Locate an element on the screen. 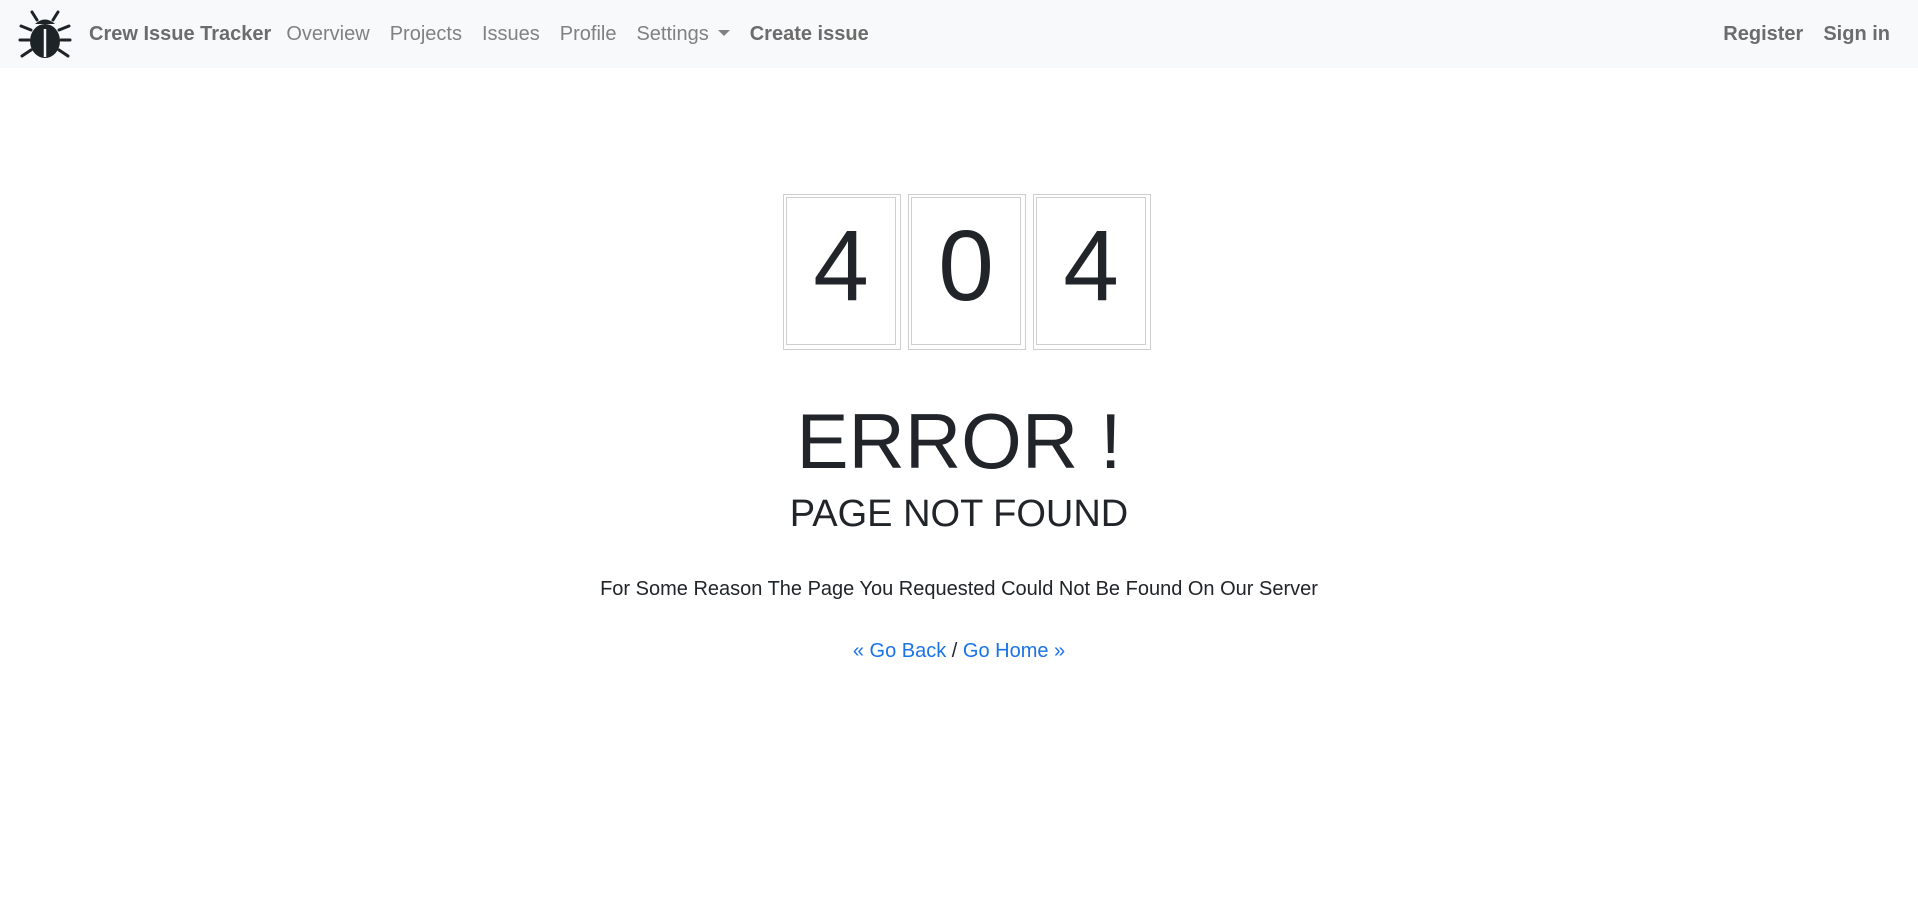 The width and height of the screenshot is (1918, 899). error-digit-3: 4 is located at coordinates (1091, 271).